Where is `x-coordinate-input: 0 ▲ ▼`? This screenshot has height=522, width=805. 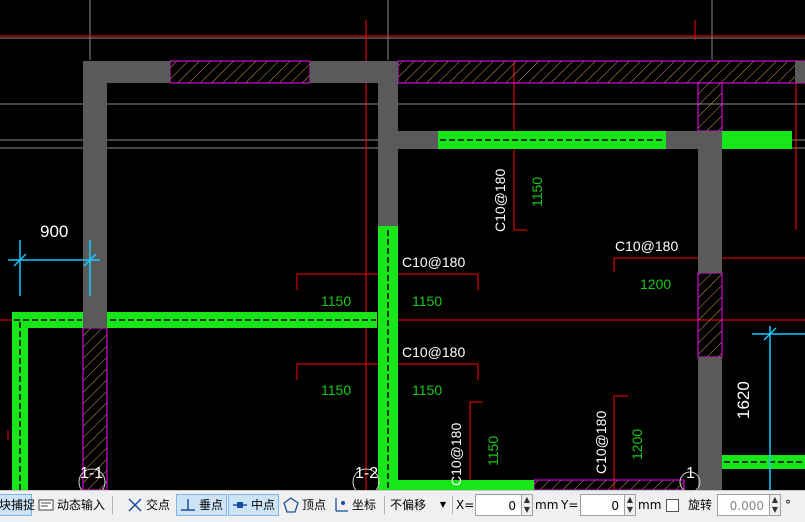 x-coordinate-input: 0 ▲ ▼ is located at coordinates (504, 505).